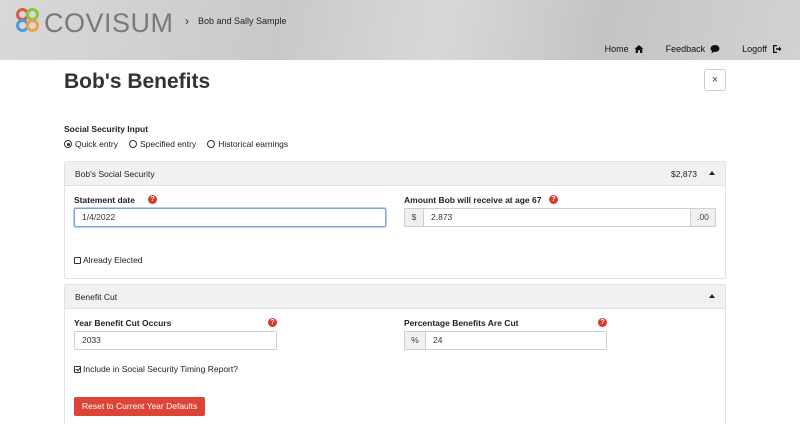 The height and width of the screenshot is (424, 800). Describe the element at coordinates (516, 340) in the screenshot. I see `percentage-cut-input: 24` at that location.